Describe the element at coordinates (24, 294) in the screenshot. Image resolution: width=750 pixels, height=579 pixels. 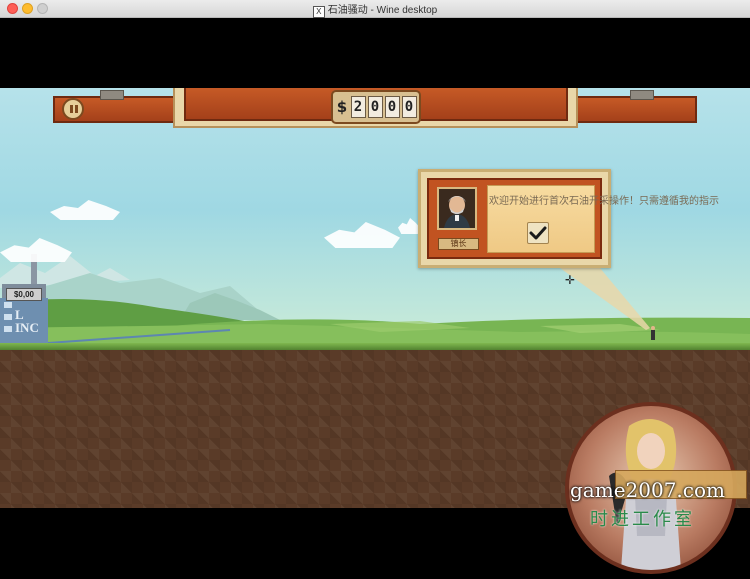
I see `building-money-sign: $0,00` at that location.